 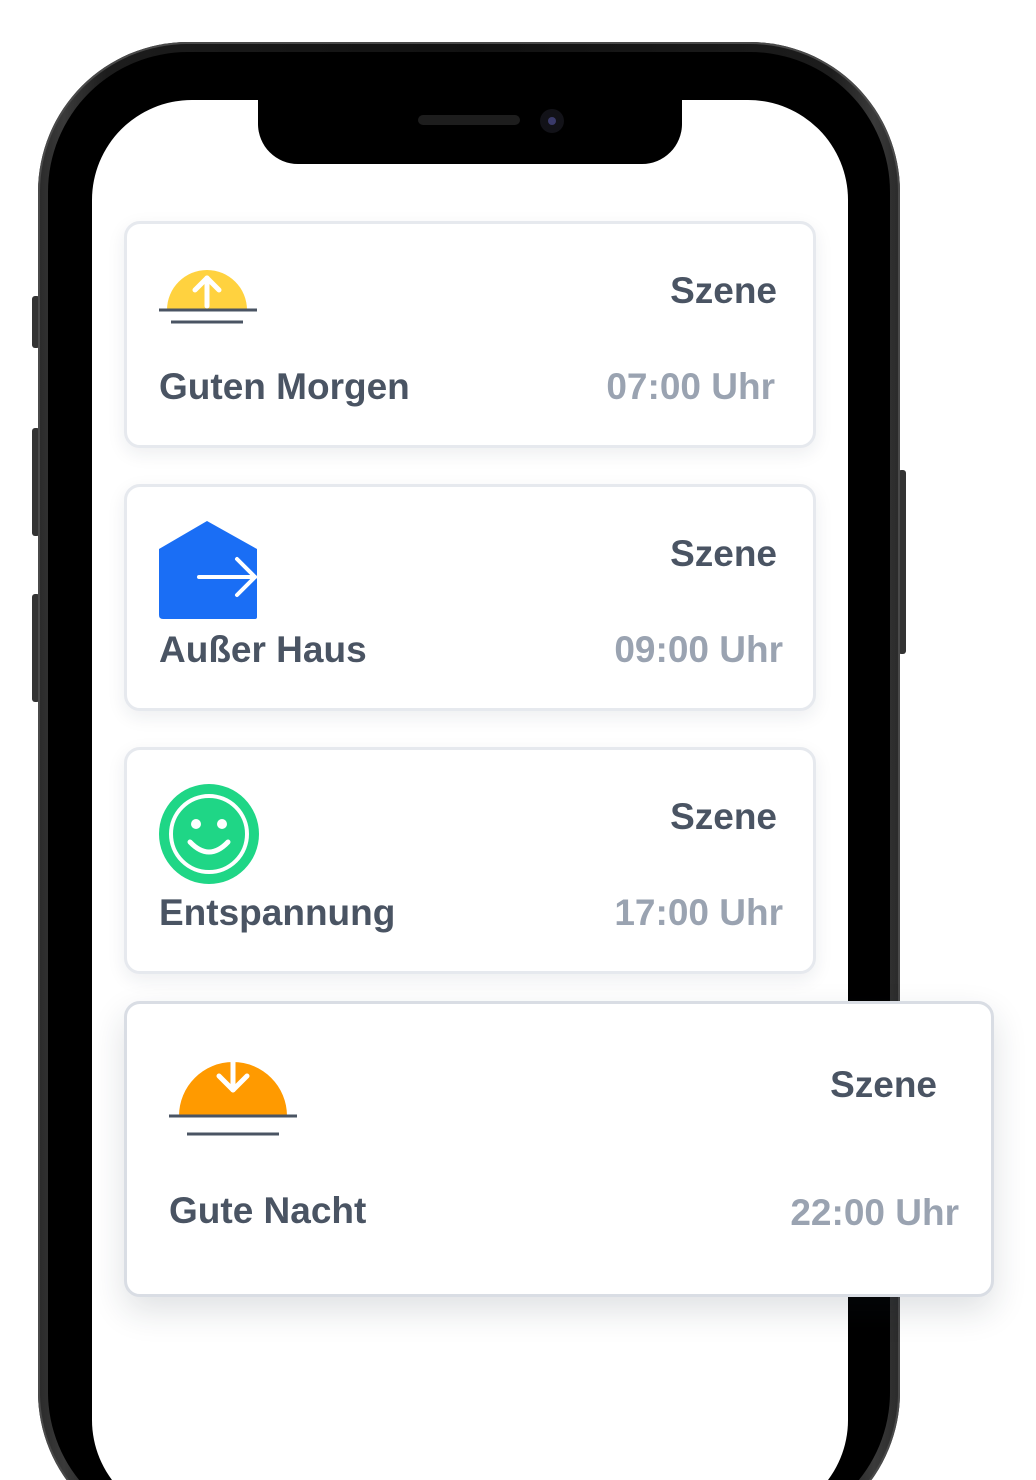 What do you see at coordinates (470, 131) in the screenshot?
I see `phone-notch` at bounding box center [470, 131].